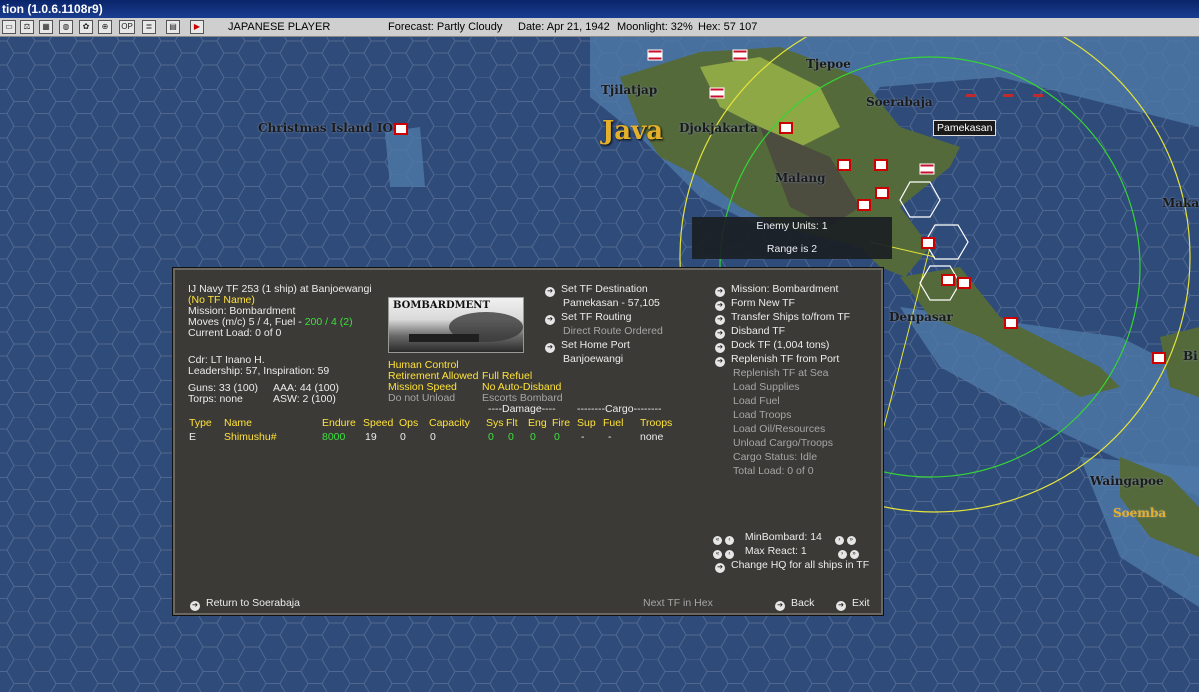 Image resolution: width=1199 pixels, height=692 pixels. I want to click on moonlight-label: Moonlight: 32%, so click(655, 27).